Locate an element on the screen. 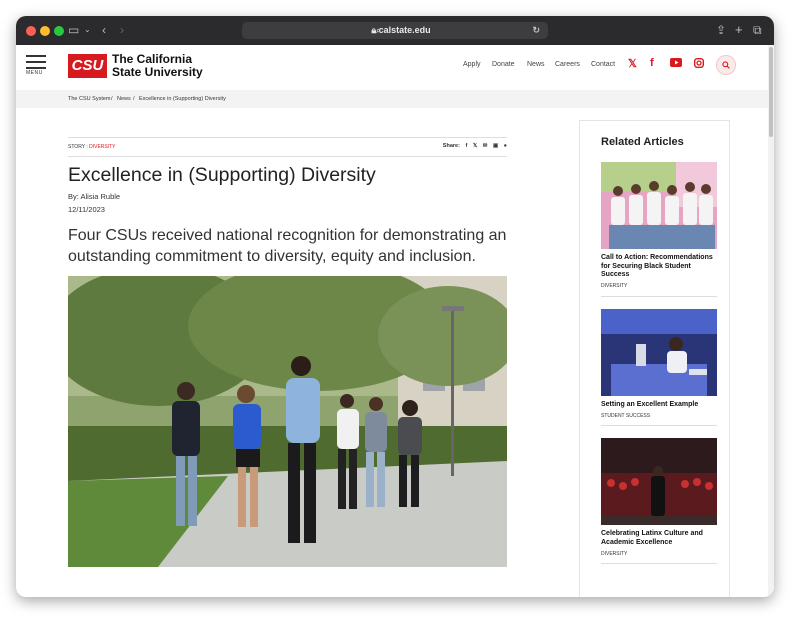  browser-toolbar: ▭ ⌄ ‹ › ▤ ⌕ 🔒︎ calstate.edu ↻ ⇪ + ⧉ is located at coordinates (395, 30).